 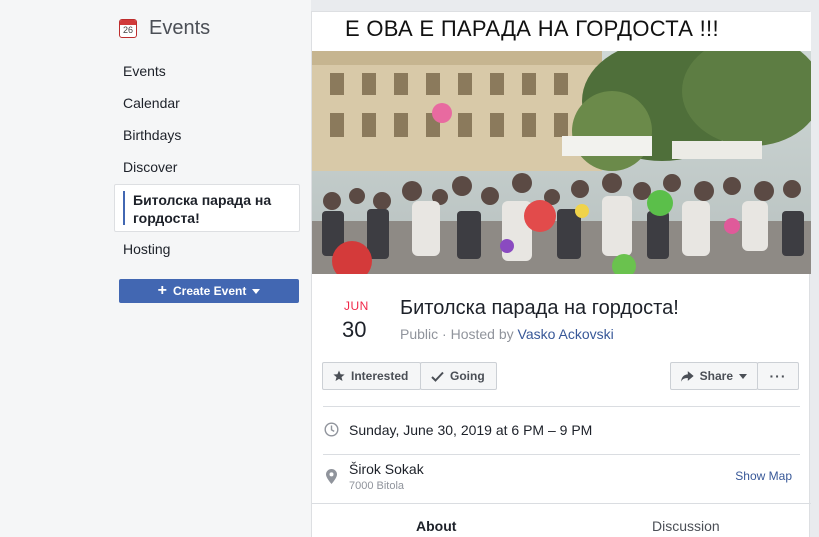 I want to click on event-day: 30, so click(x=354, y=329).